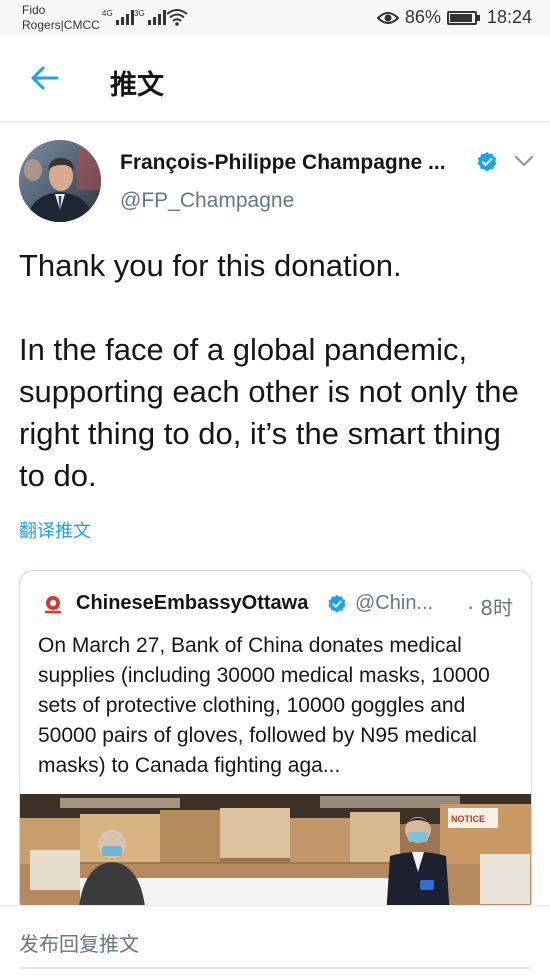 This screenshot has width=550, height=977. Describe the element at coordinates (79, 942) in the screenshot. I see `reply-input: 发布回复推文` at that location.